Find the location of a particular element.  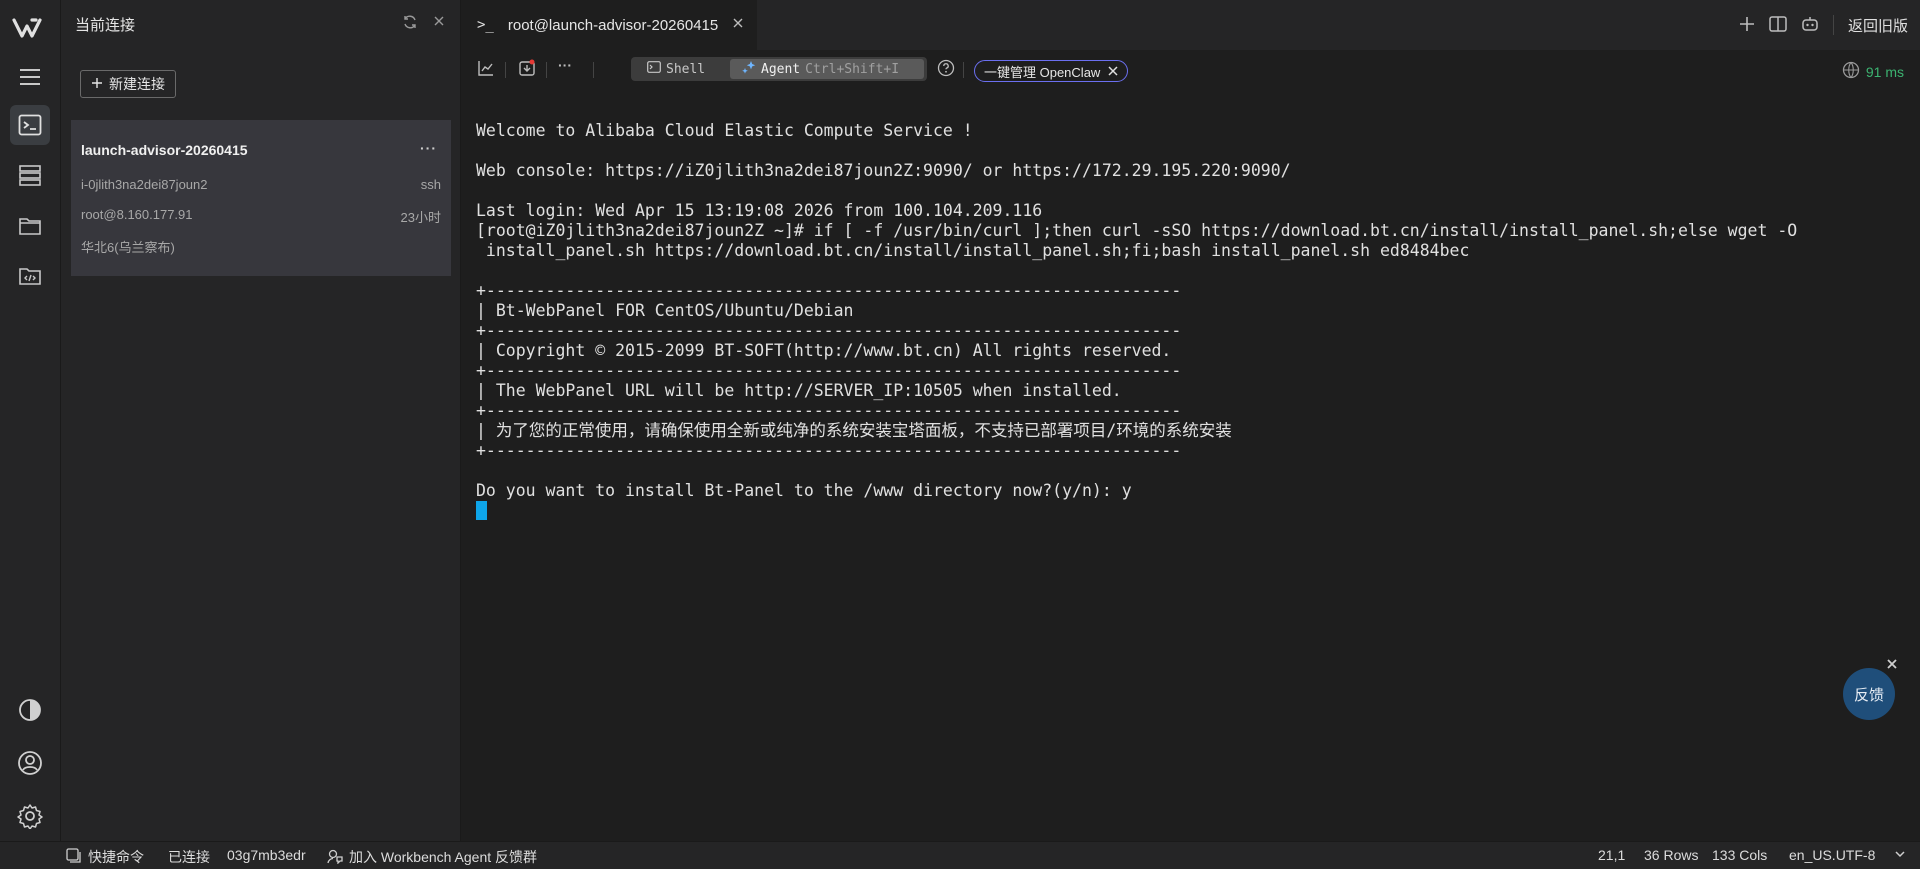

group-chat-icon is located at coordinates (335, 857).